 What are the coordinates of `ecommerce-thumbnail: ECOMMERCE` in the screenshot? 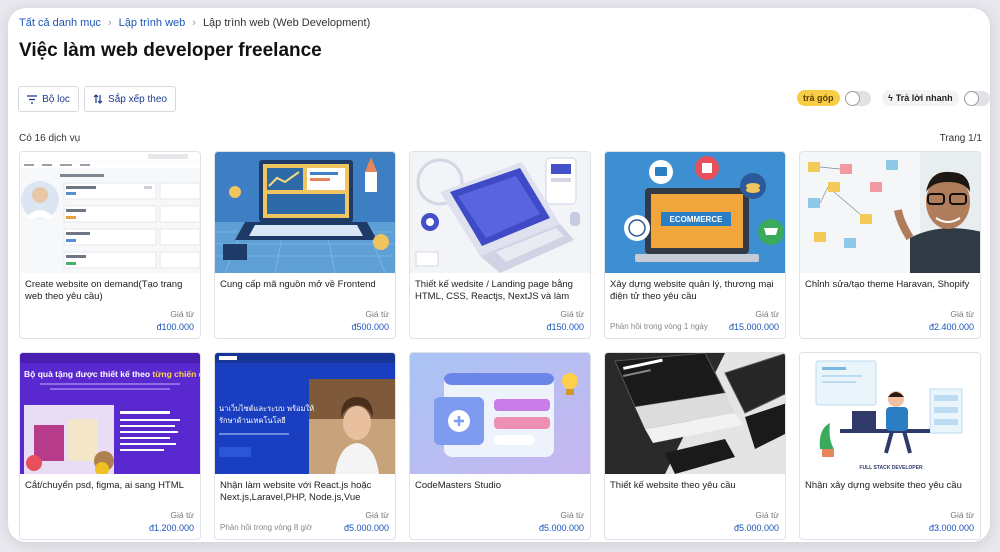 It's located at (695, 212).